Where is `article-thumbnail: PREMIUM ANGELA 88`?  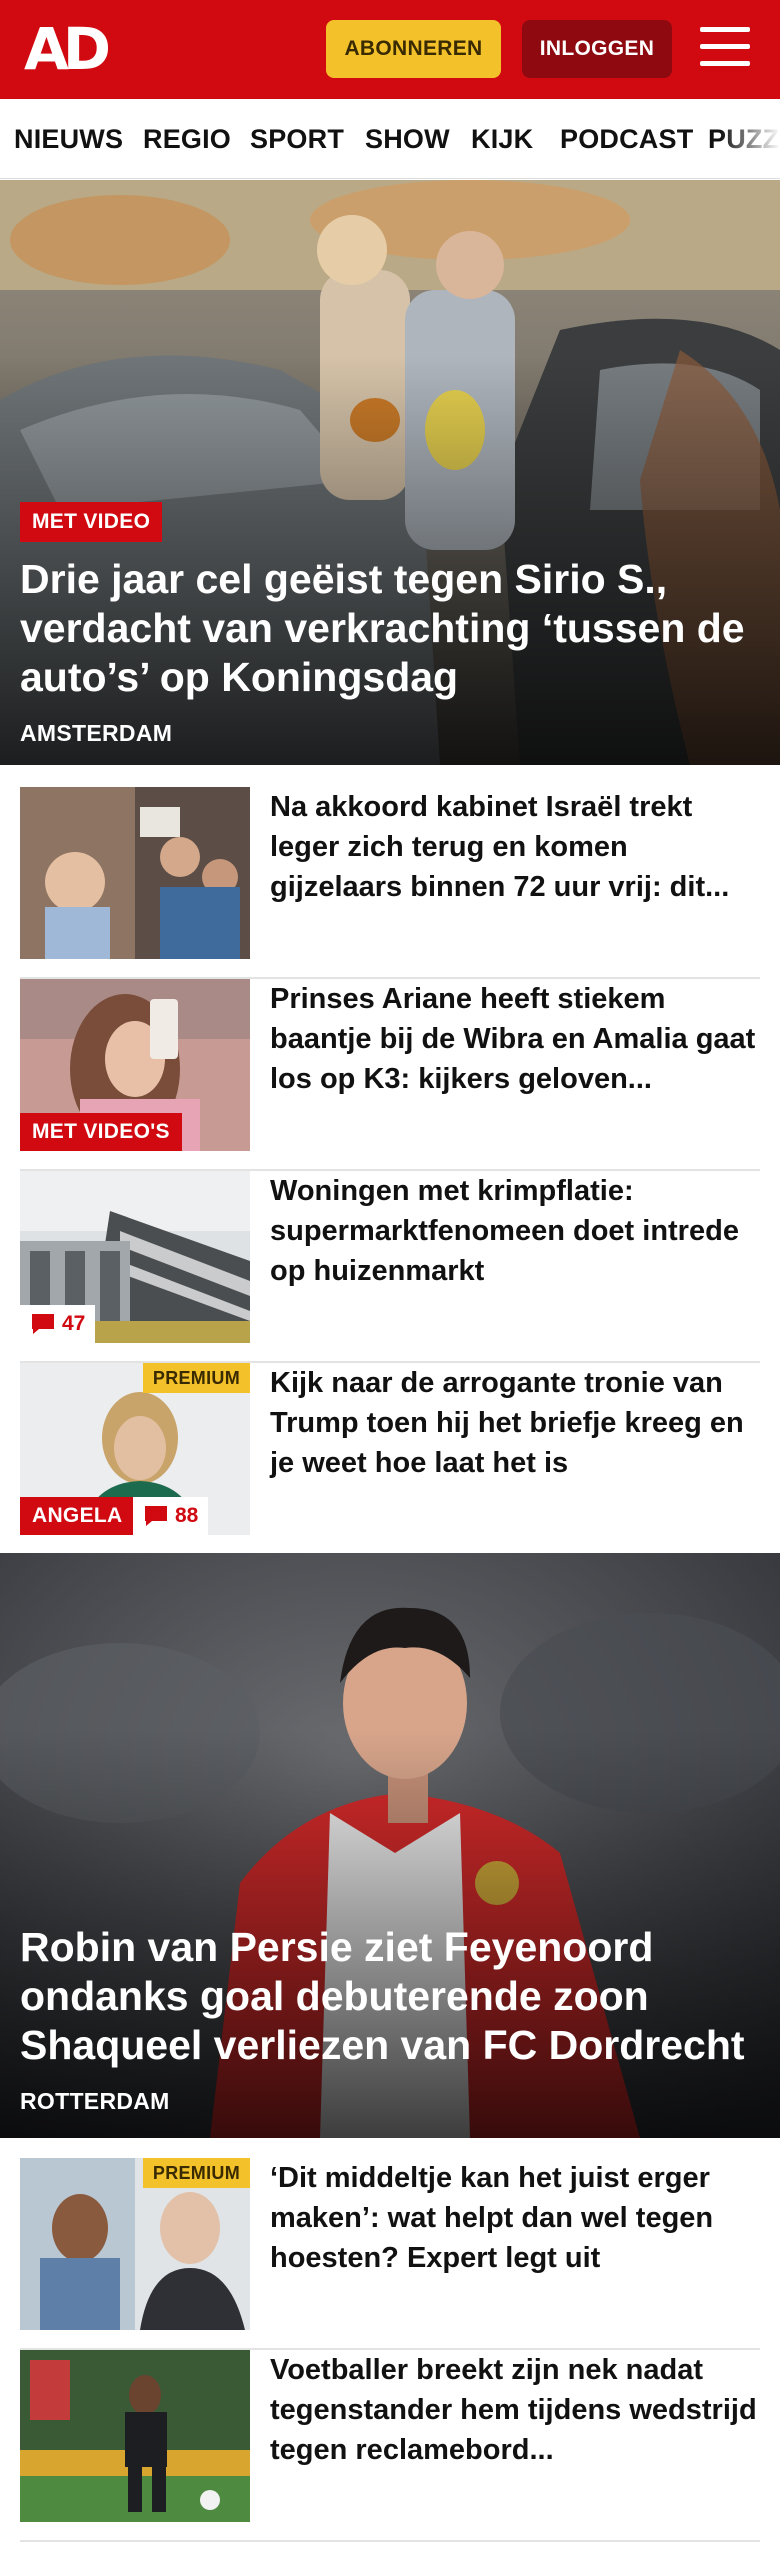 article-thumbnail: PREMIUM ANGELA 88 is located at coordinates (135, 1449).